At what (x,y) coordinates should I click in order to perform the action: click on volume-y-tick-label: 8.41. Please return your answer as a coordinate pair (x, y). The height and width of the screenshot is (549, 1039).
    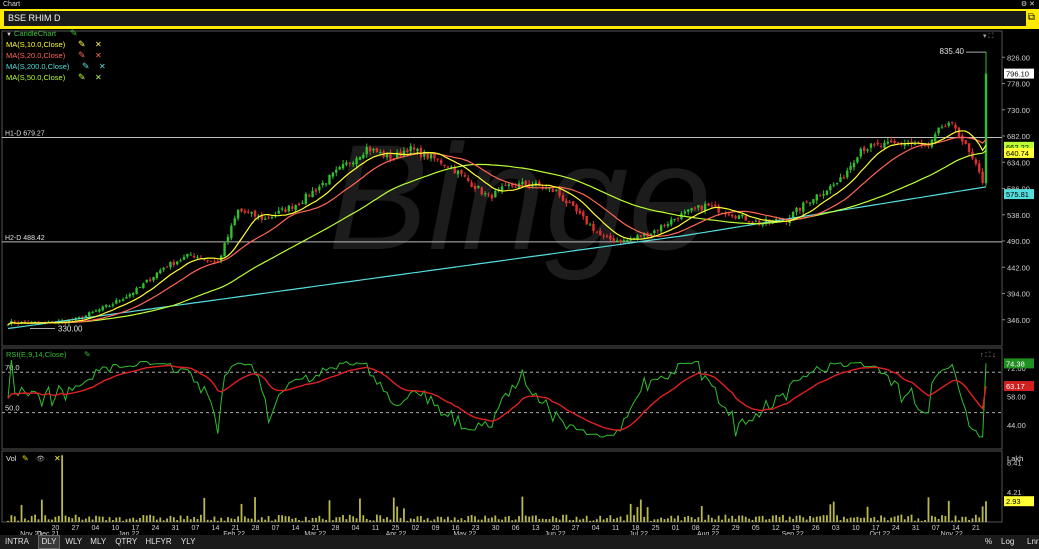
    Looking at the image, I should click on (1014, 462).